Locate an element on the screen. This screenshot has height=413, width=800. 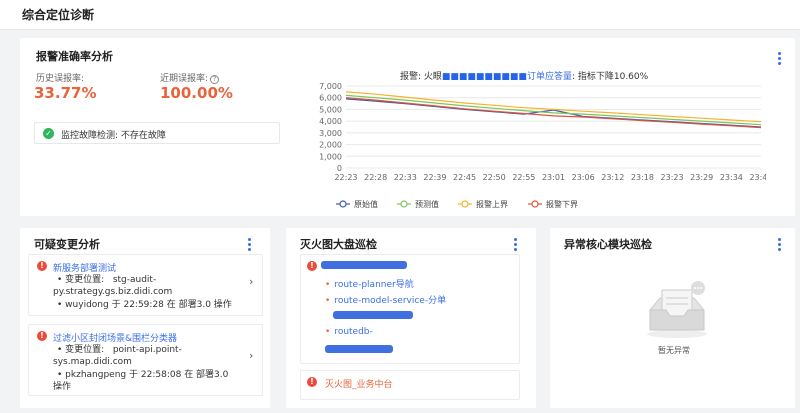
monitor-status-box: ✓ 监控故障检测: 不存在故障 is located at coordinates (157, 133).